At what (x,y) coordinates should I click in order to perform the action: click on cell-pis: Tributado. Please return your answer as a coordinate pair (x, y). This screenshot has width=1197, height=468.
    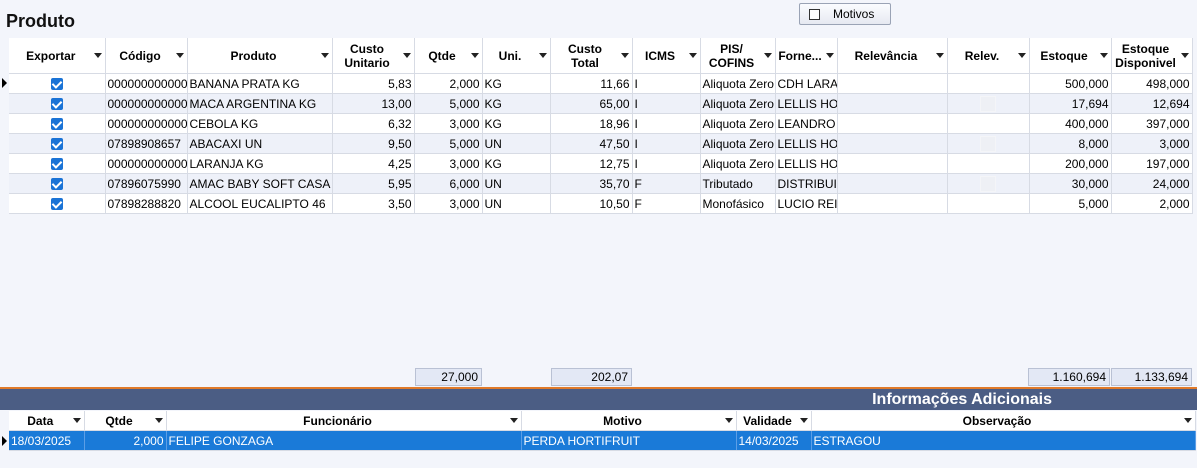
    Looking at the image, I should click on (738, 183).